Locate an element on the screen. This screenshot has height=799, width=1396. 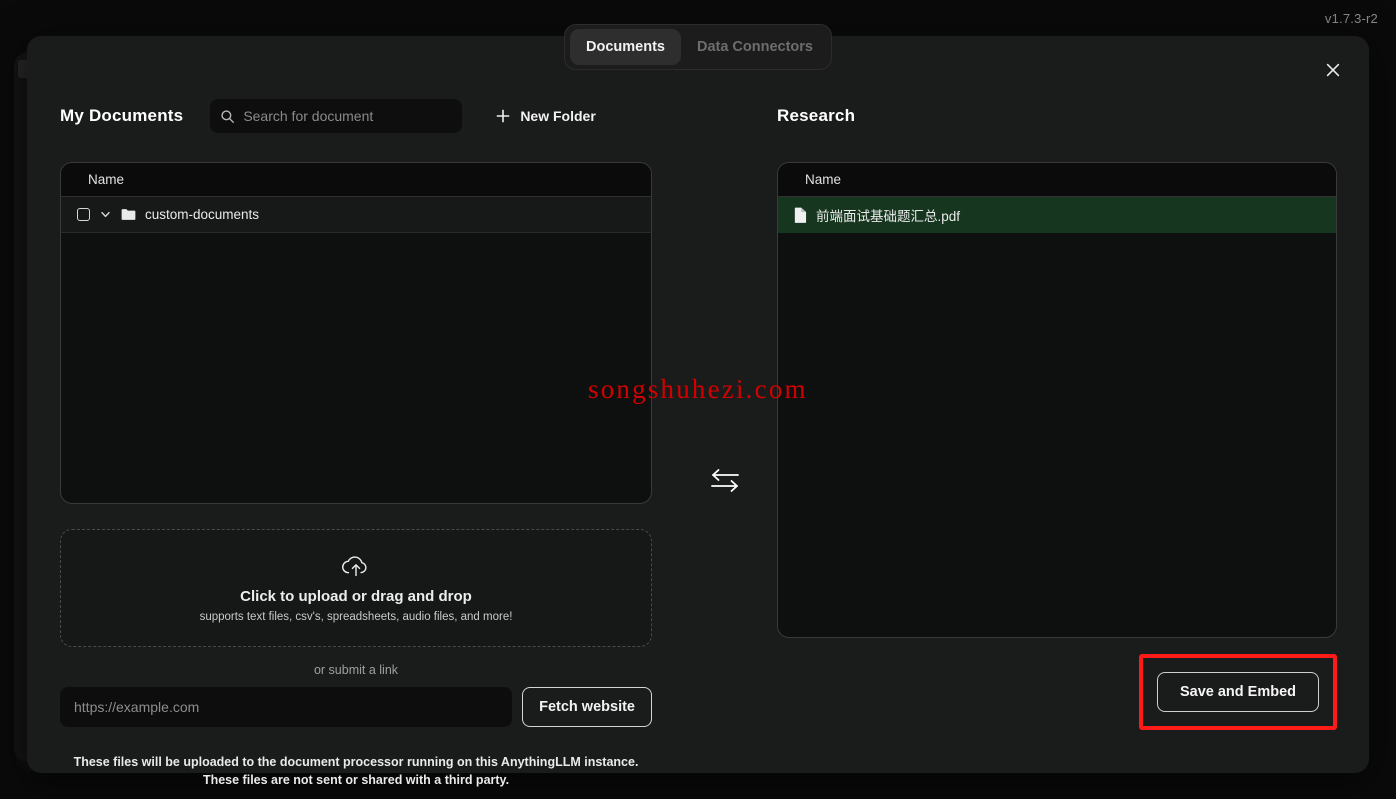
tab-data-connectors: Data Connectors is located at coordinates (755, 47).